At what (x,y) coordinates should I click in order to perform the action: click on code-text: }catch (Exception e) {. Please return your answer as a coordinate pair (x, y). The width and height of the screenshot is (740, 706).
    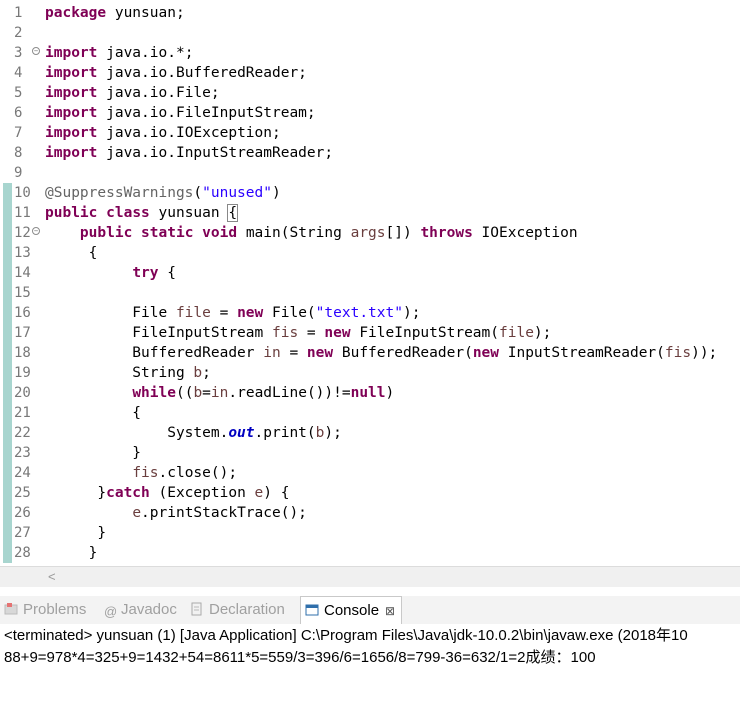
    Looking at the image, I should click on (167, 493).